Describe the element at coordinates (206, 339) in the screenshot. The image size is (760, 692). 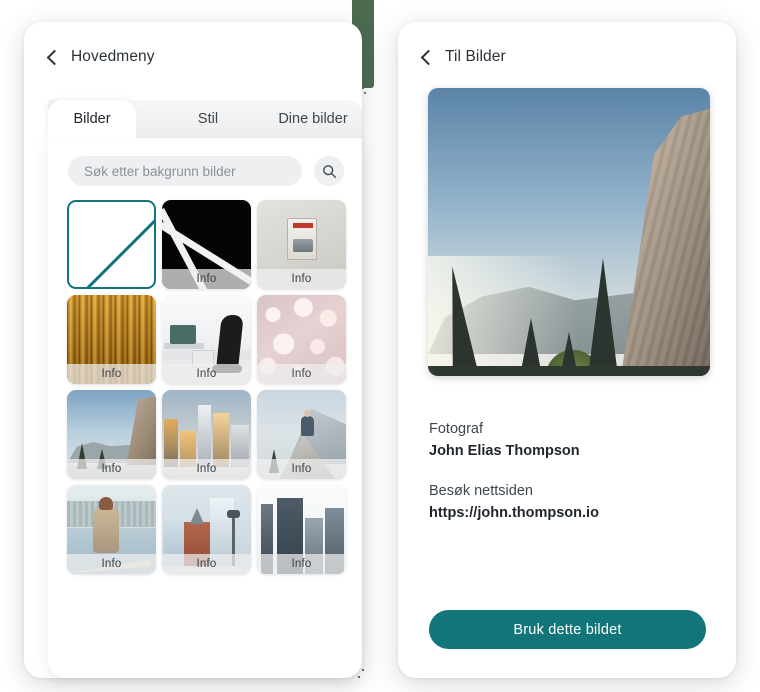
I see `tile-office-interior: Info` at that location.